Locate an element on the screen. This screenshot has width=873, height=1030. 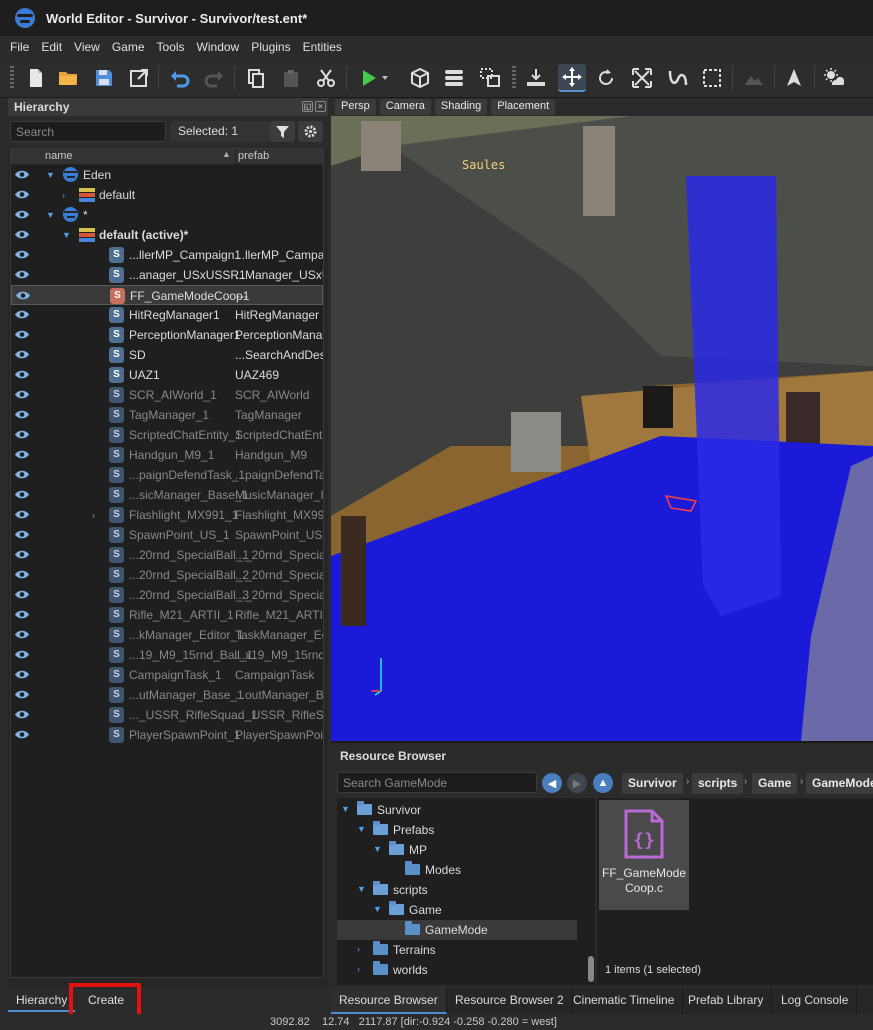
close-icon: × is located at coordinates (320, 106).